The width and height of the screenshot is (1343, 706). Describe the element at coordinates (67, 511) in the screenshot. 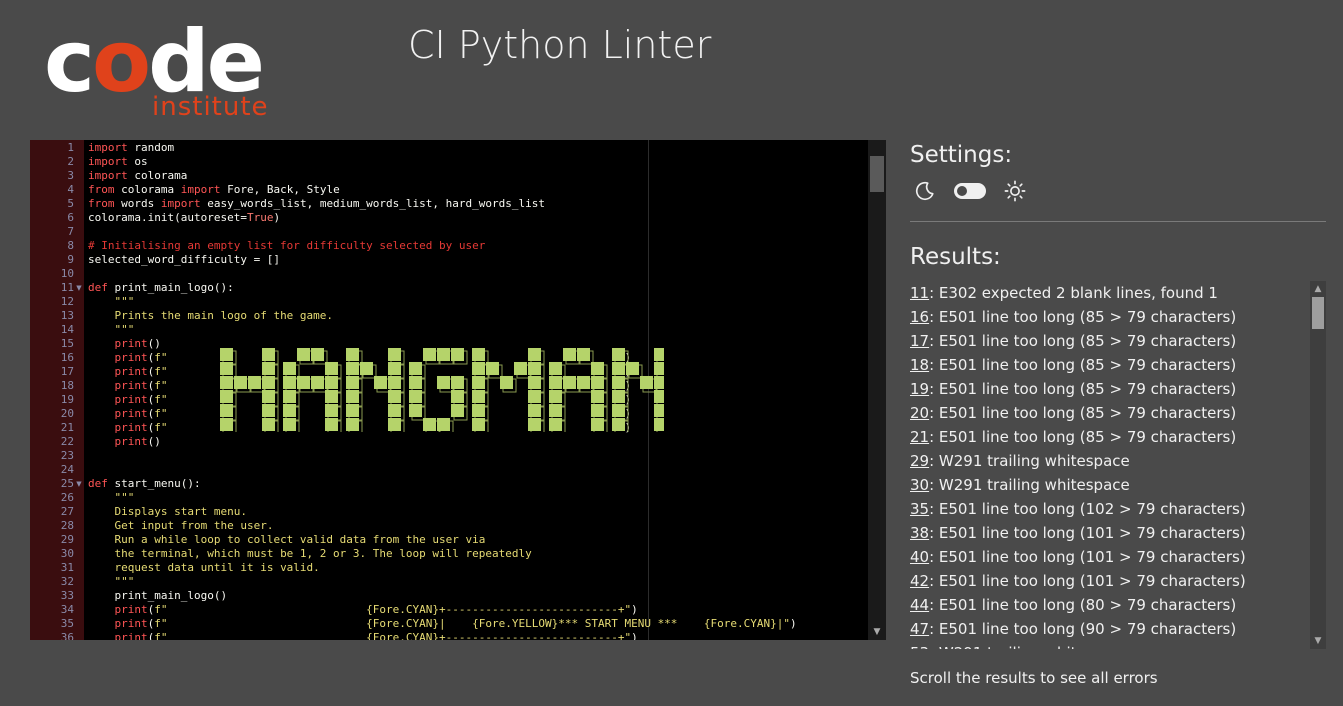

I see `line-number: 27` at that location.